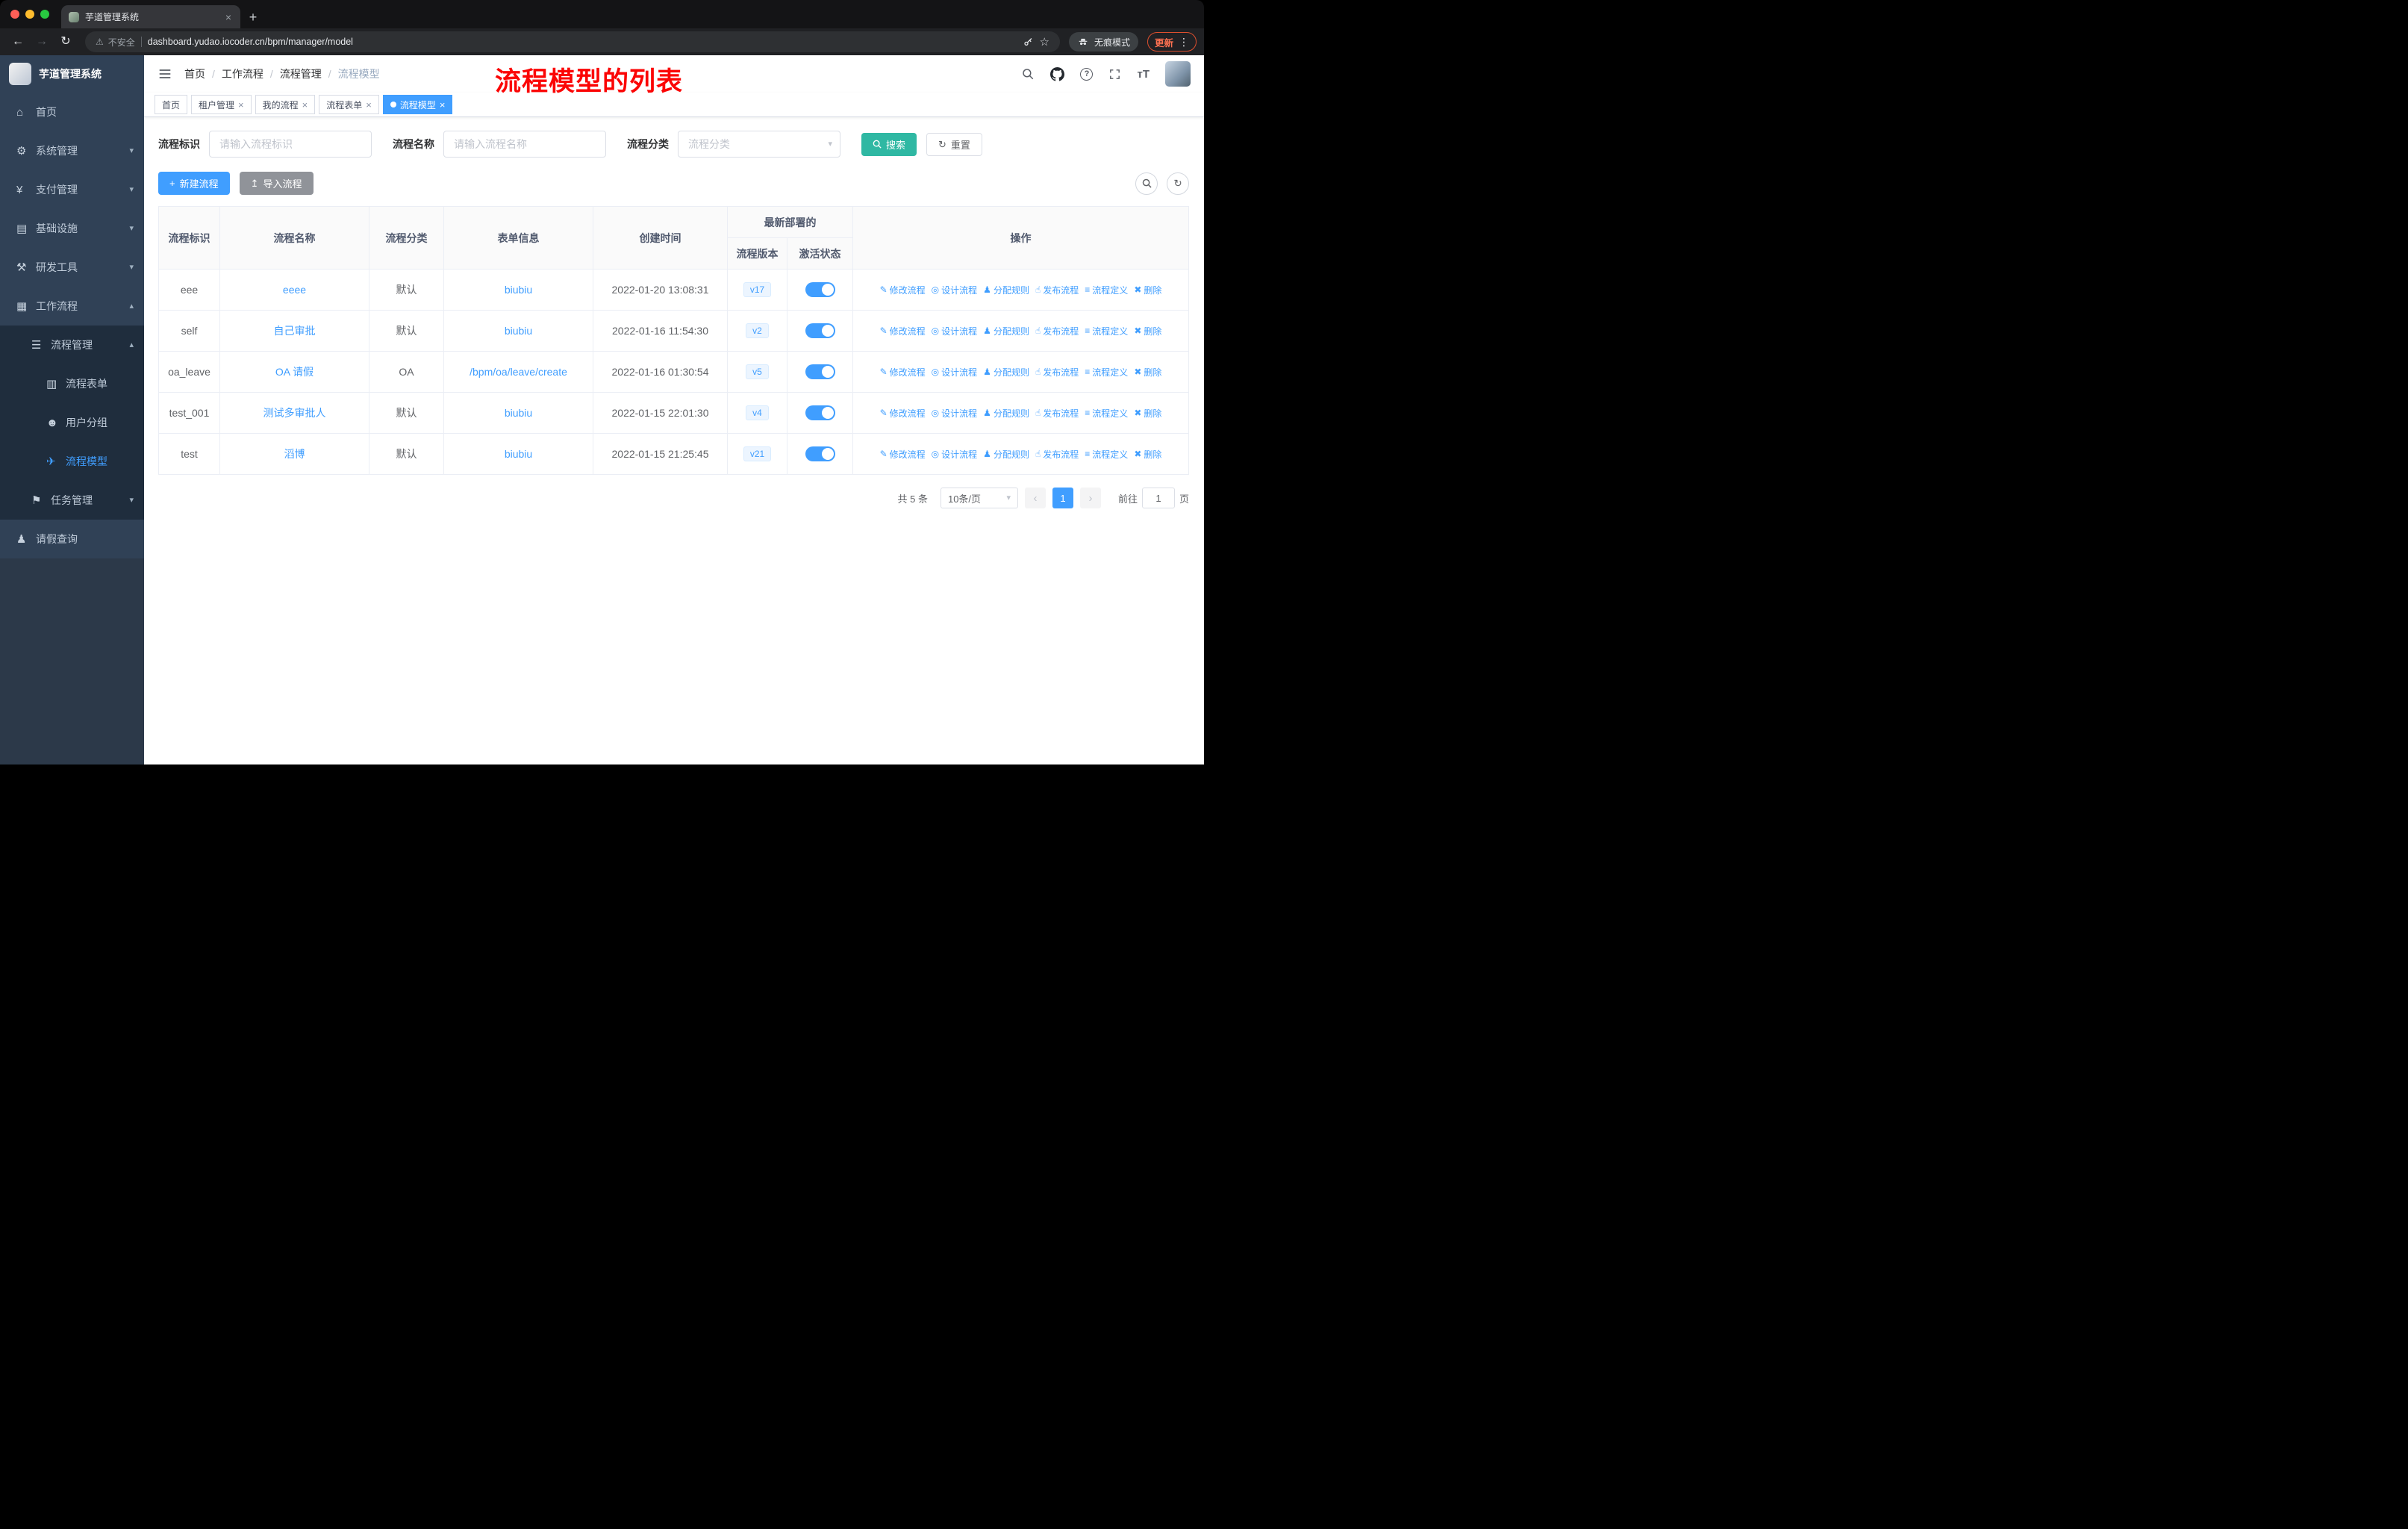  What do you see at coordinates (1178, 184) in the screenshot?
I see `refresh-table-button: ↻` at bounding box center [1178, 184].